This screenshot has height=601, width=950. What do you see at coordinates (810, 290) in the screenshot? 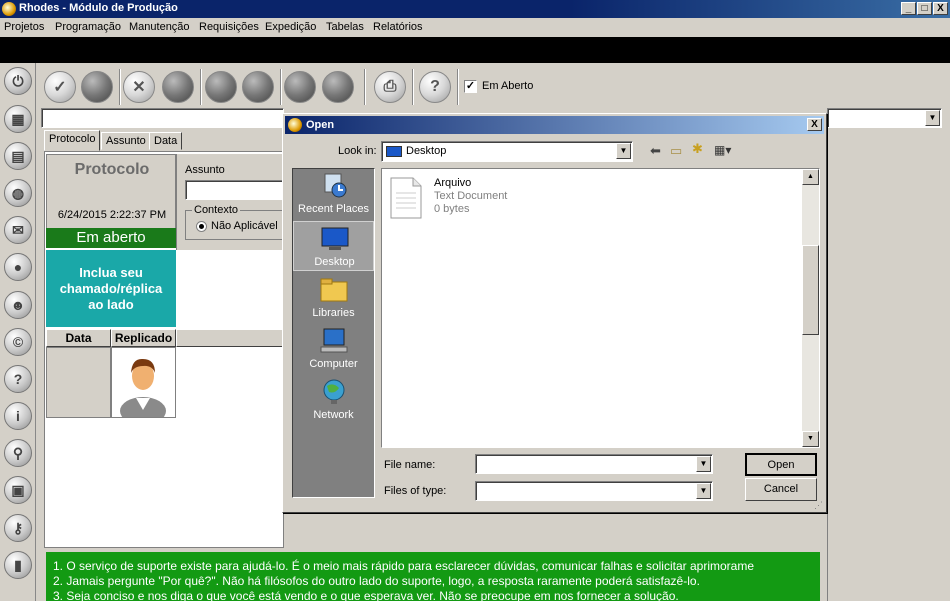
I see `scroll-thumb` at bounding box center [810, 290].